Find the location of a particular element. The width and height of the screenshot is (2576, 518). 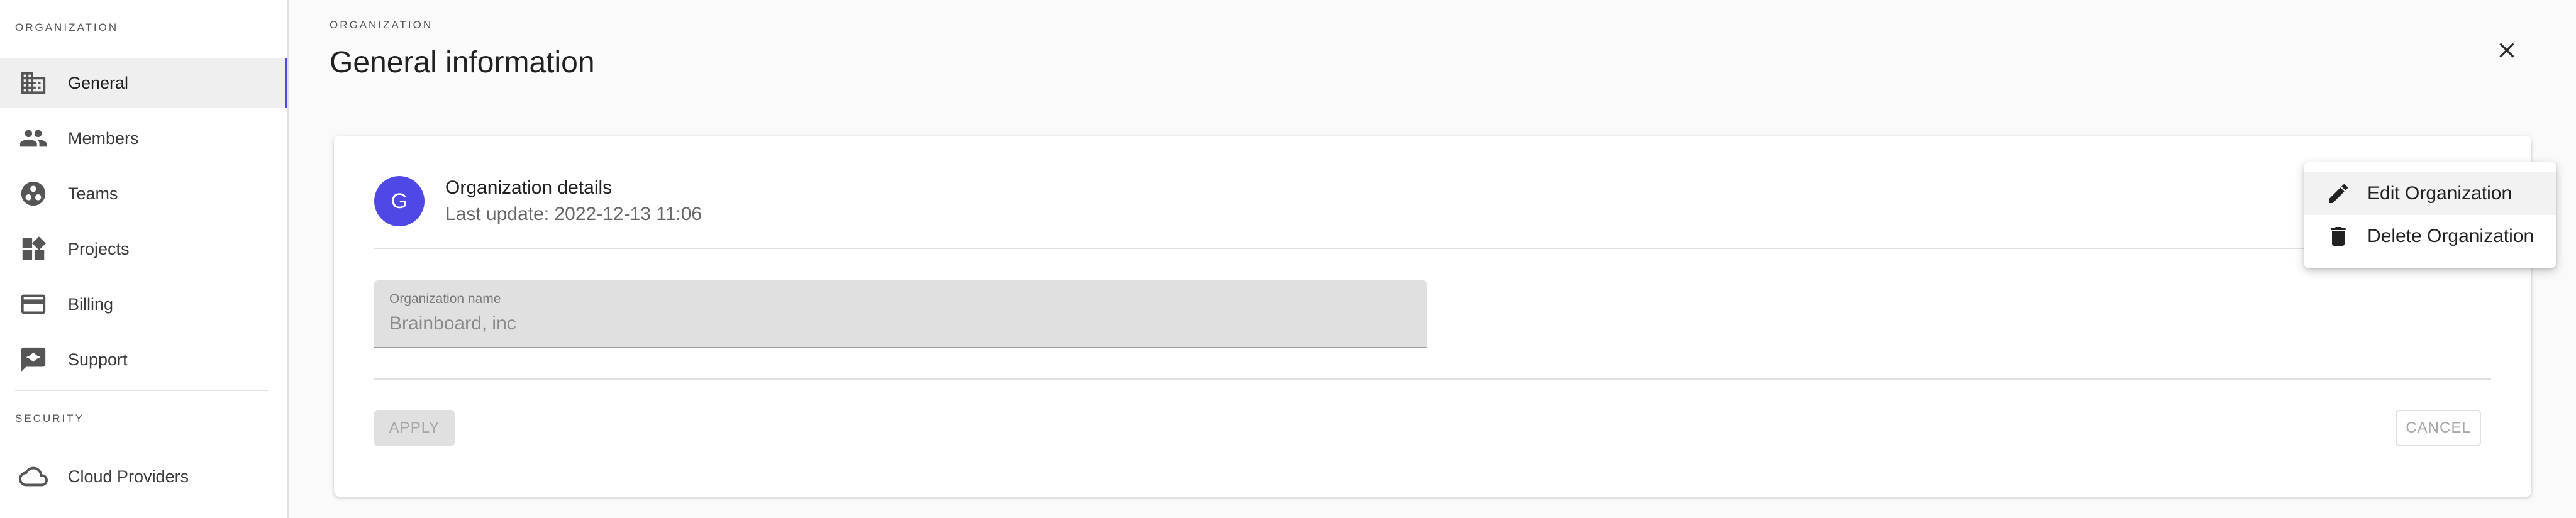

sidebar-section-security: SECURITY is located at coordinates (49, 418).